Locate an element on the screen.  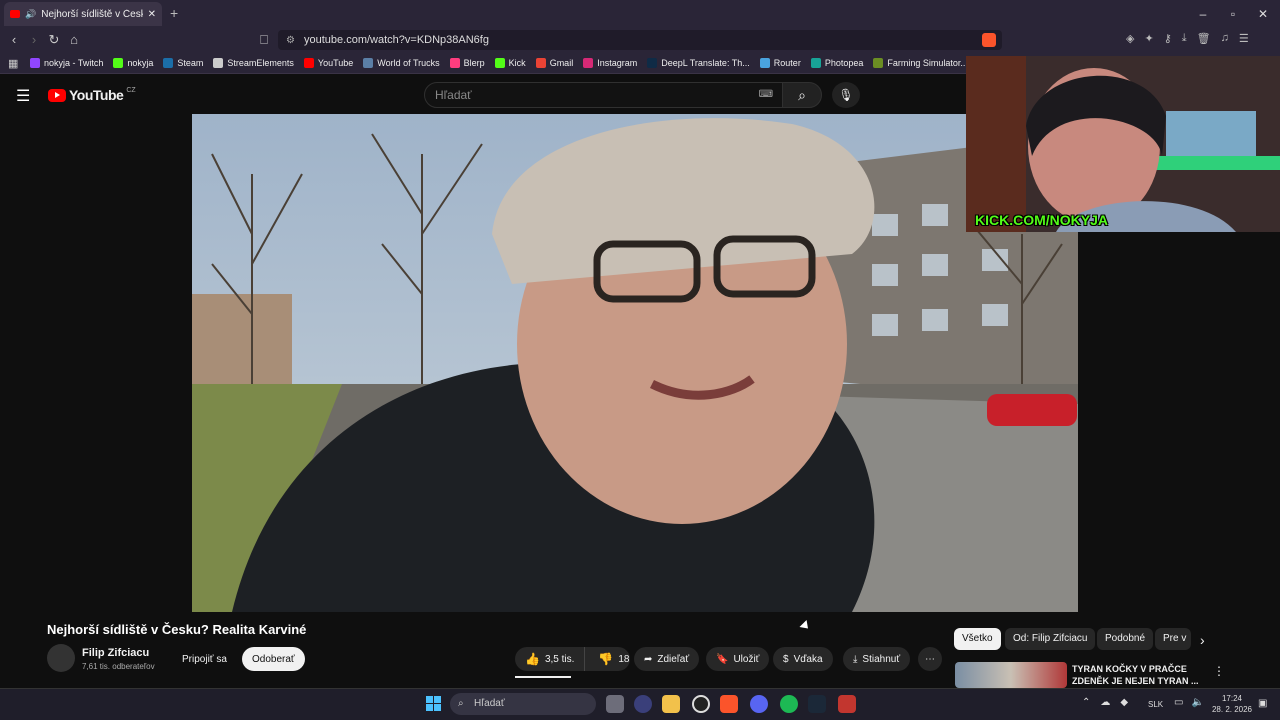
bookmark-item: Gmail is located at coordinates (554, 62).